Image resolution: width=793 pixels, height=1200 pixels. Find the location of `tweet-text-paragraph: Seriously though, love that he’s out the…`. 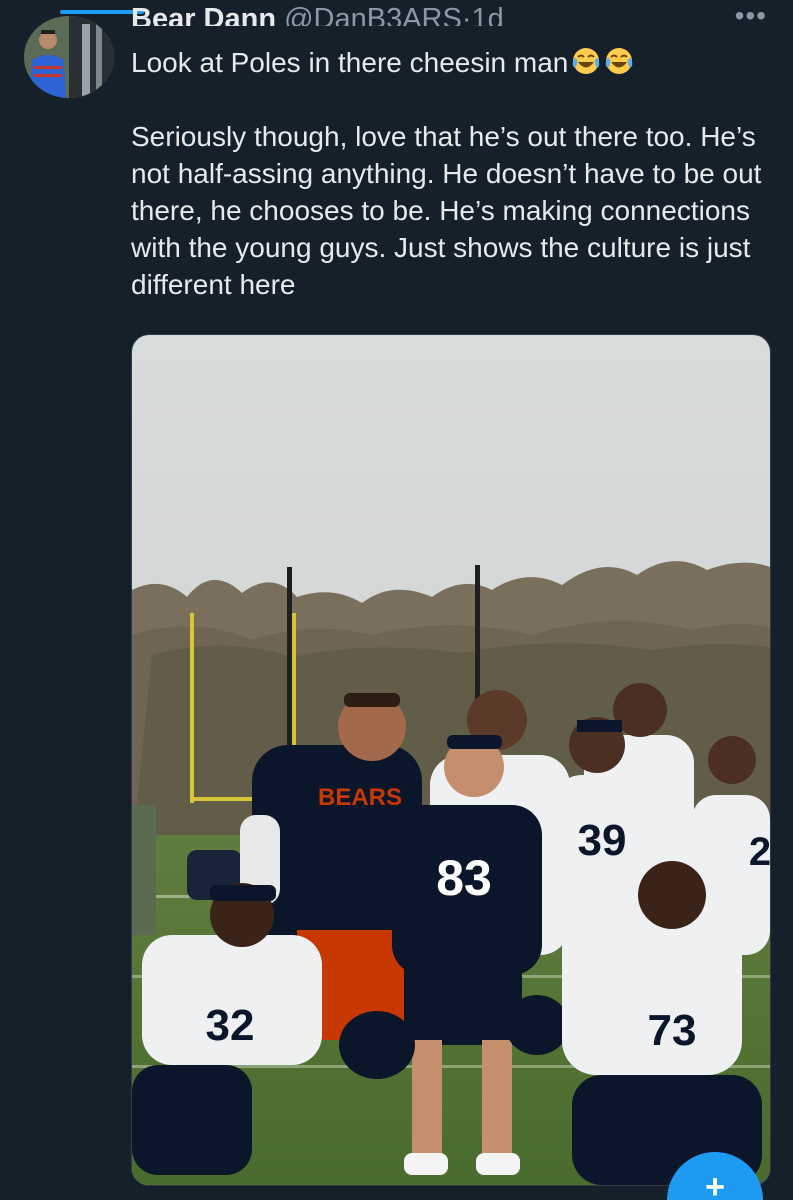

tweet-text-paragraph: Seriously though, love that he’s out the… is located at coordinates (446, 210).